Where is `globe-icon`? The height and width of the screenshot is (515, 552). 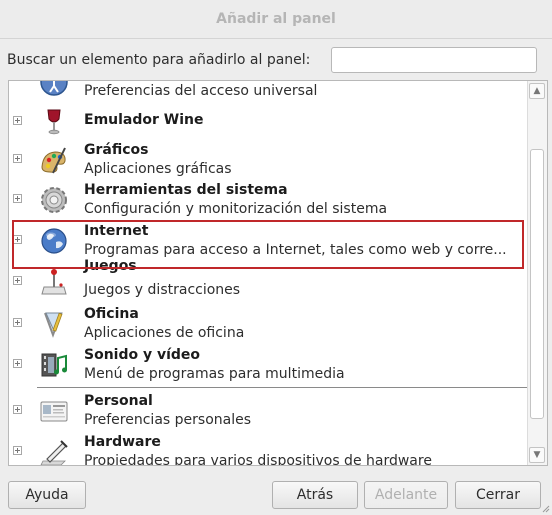
globe-icon is located at coordinates (54, 241).